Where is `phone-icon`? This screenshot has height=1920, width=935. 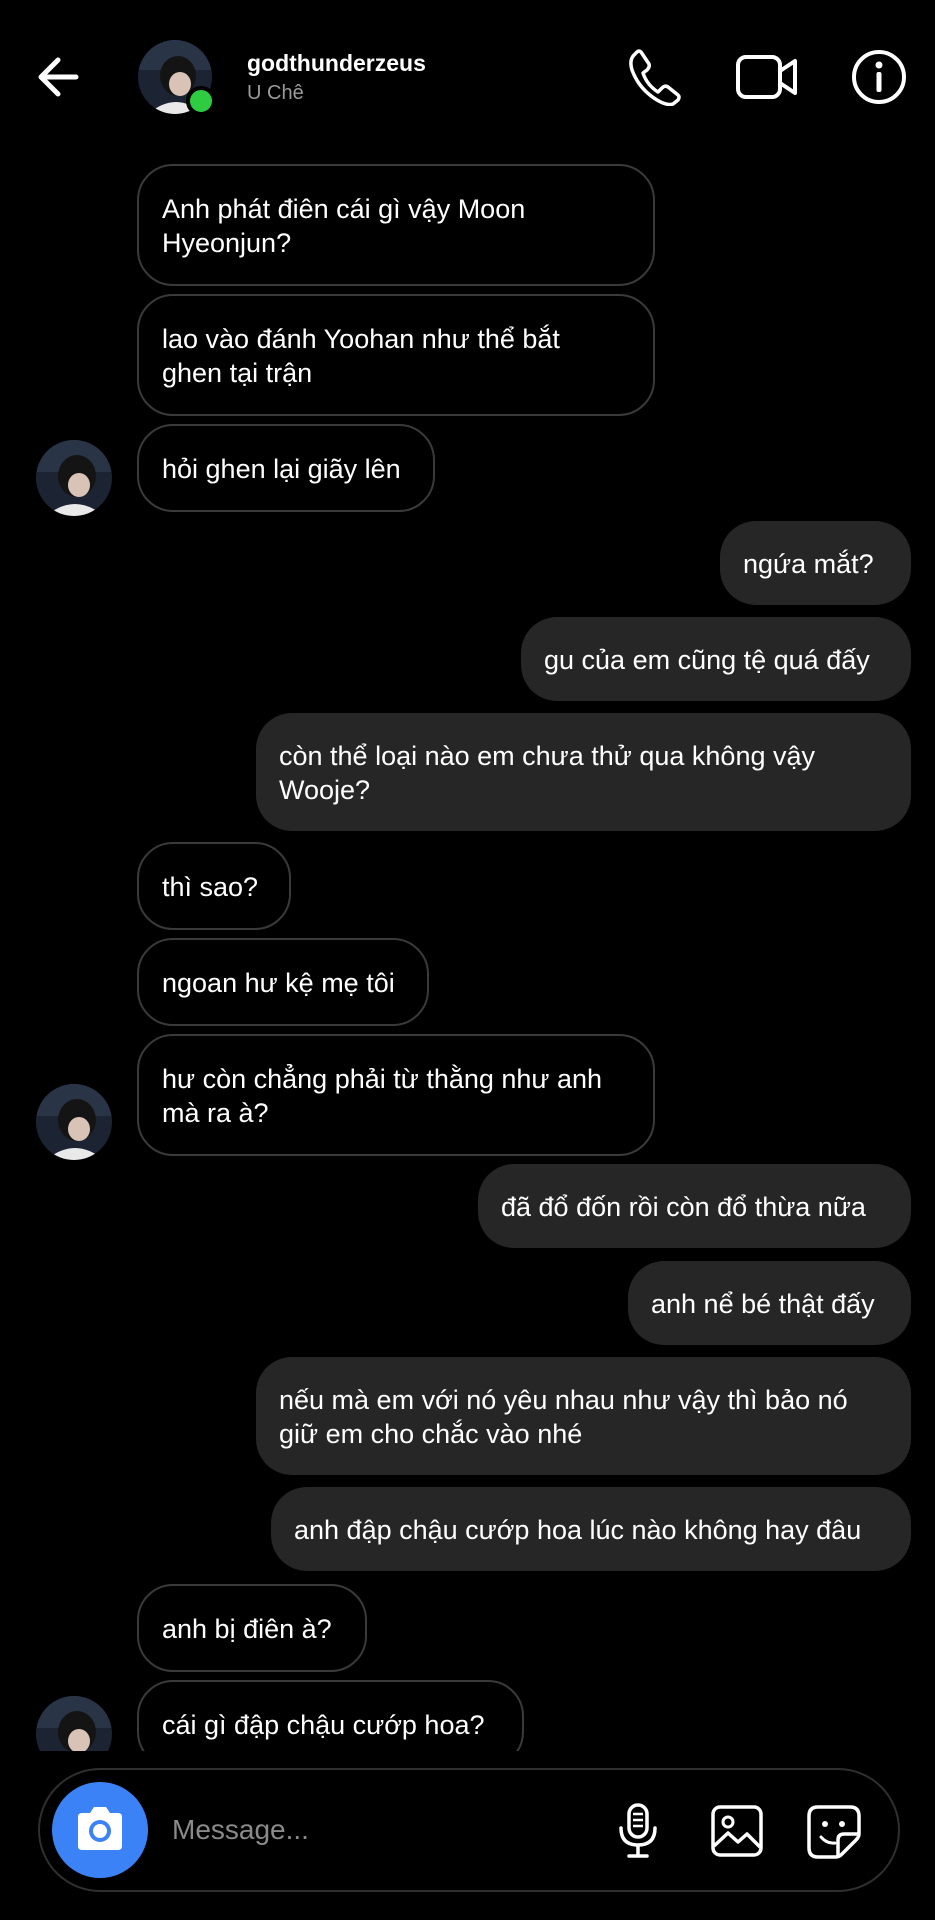
phone-icon is located at coordinates (655, 78).